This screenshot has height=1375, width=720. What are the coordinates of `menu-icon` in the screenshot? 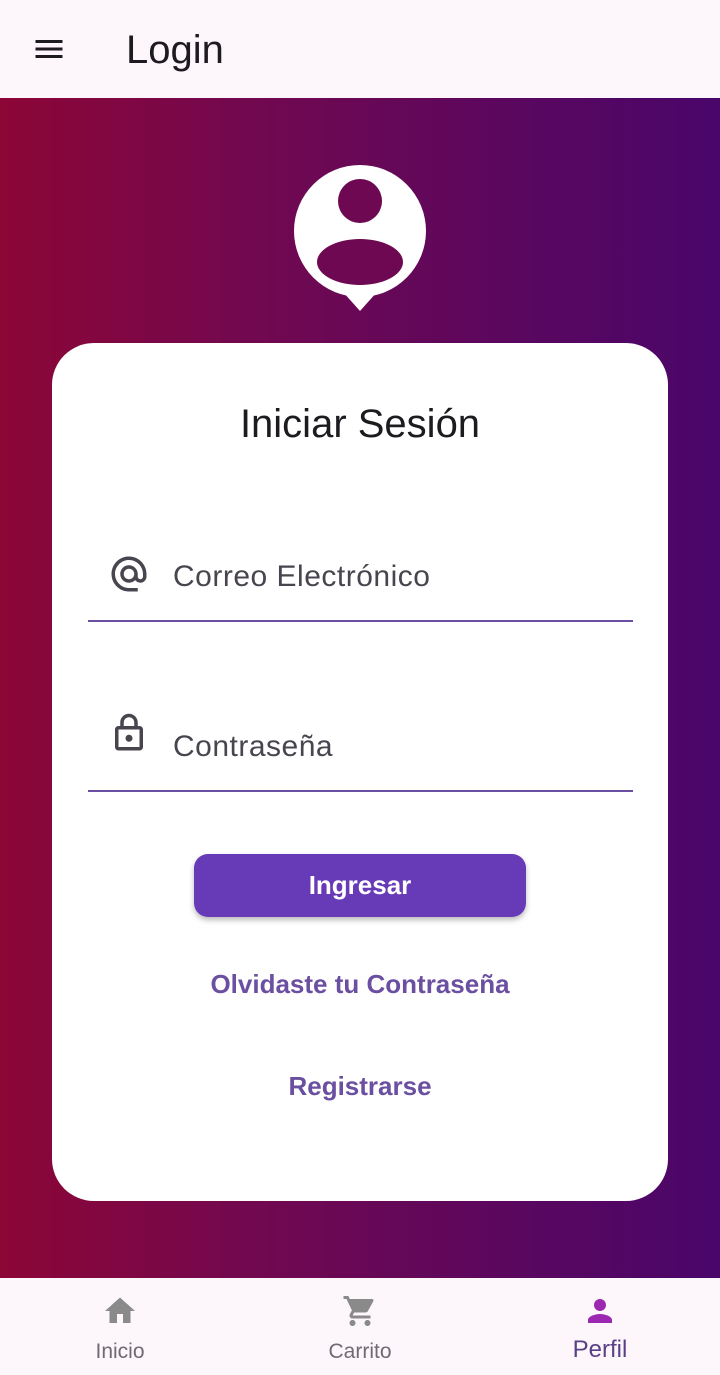 It's located at (49, 51).